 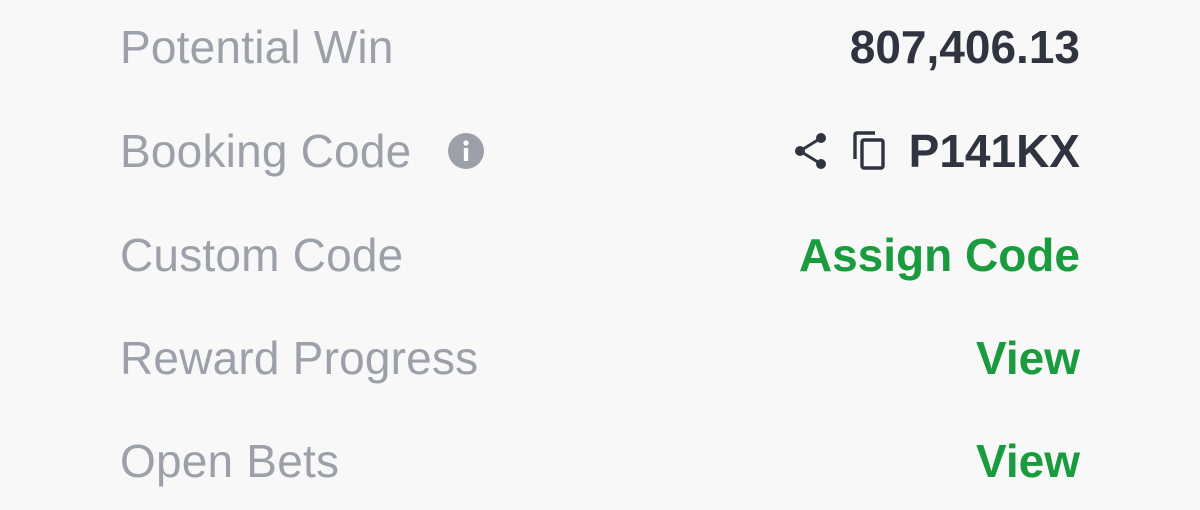 What do you see at coordinates (299, 358) in the screenshot?
I see `reward-progress-label: Reward Progress` at bounding box center [299, 358].